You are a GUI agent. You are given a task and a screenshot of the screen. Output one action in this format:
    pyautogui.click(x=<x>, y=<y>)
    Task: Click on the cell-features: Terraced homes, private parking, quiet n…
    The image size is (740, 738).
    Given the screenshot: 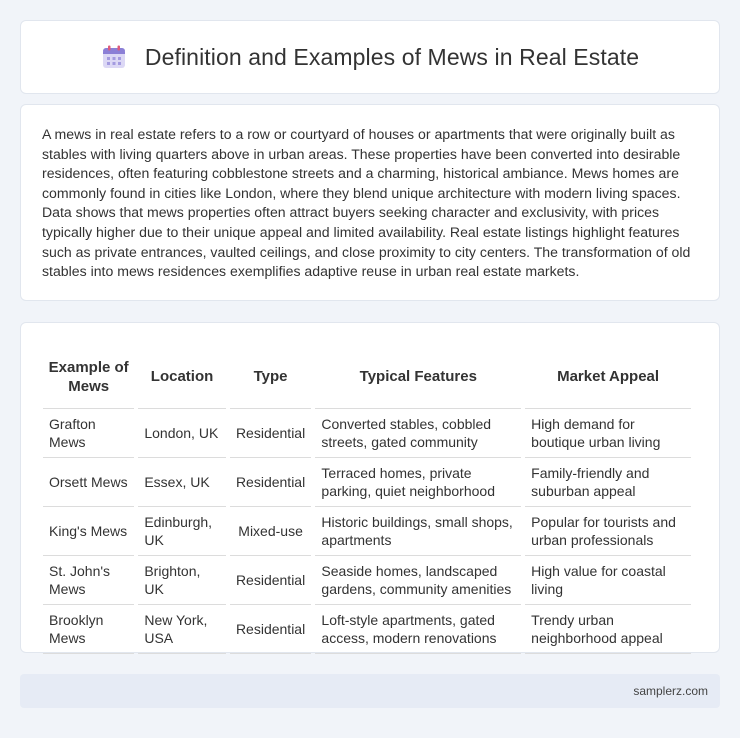 What is the action you would take?
    pyautogui.click(x=418, y=482)
    